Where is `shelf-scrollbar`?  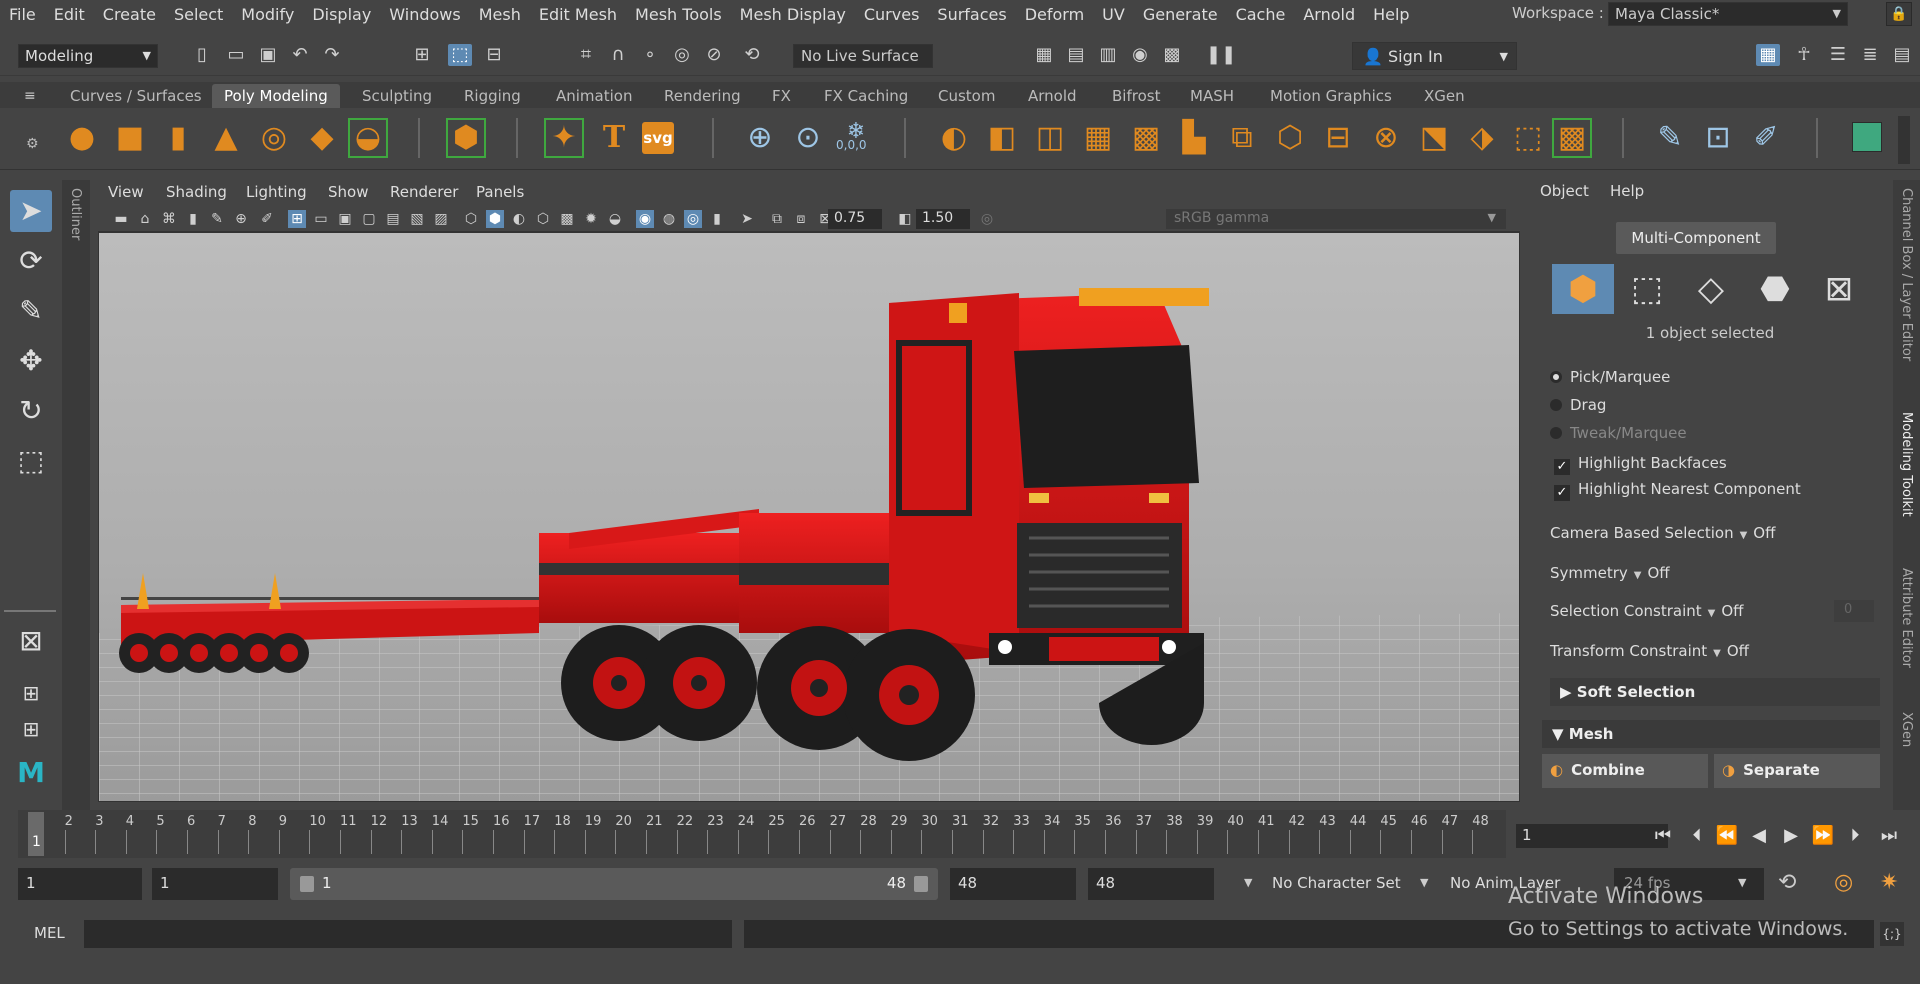
shelf-scrollbar is located at coordinates (1904, 140).